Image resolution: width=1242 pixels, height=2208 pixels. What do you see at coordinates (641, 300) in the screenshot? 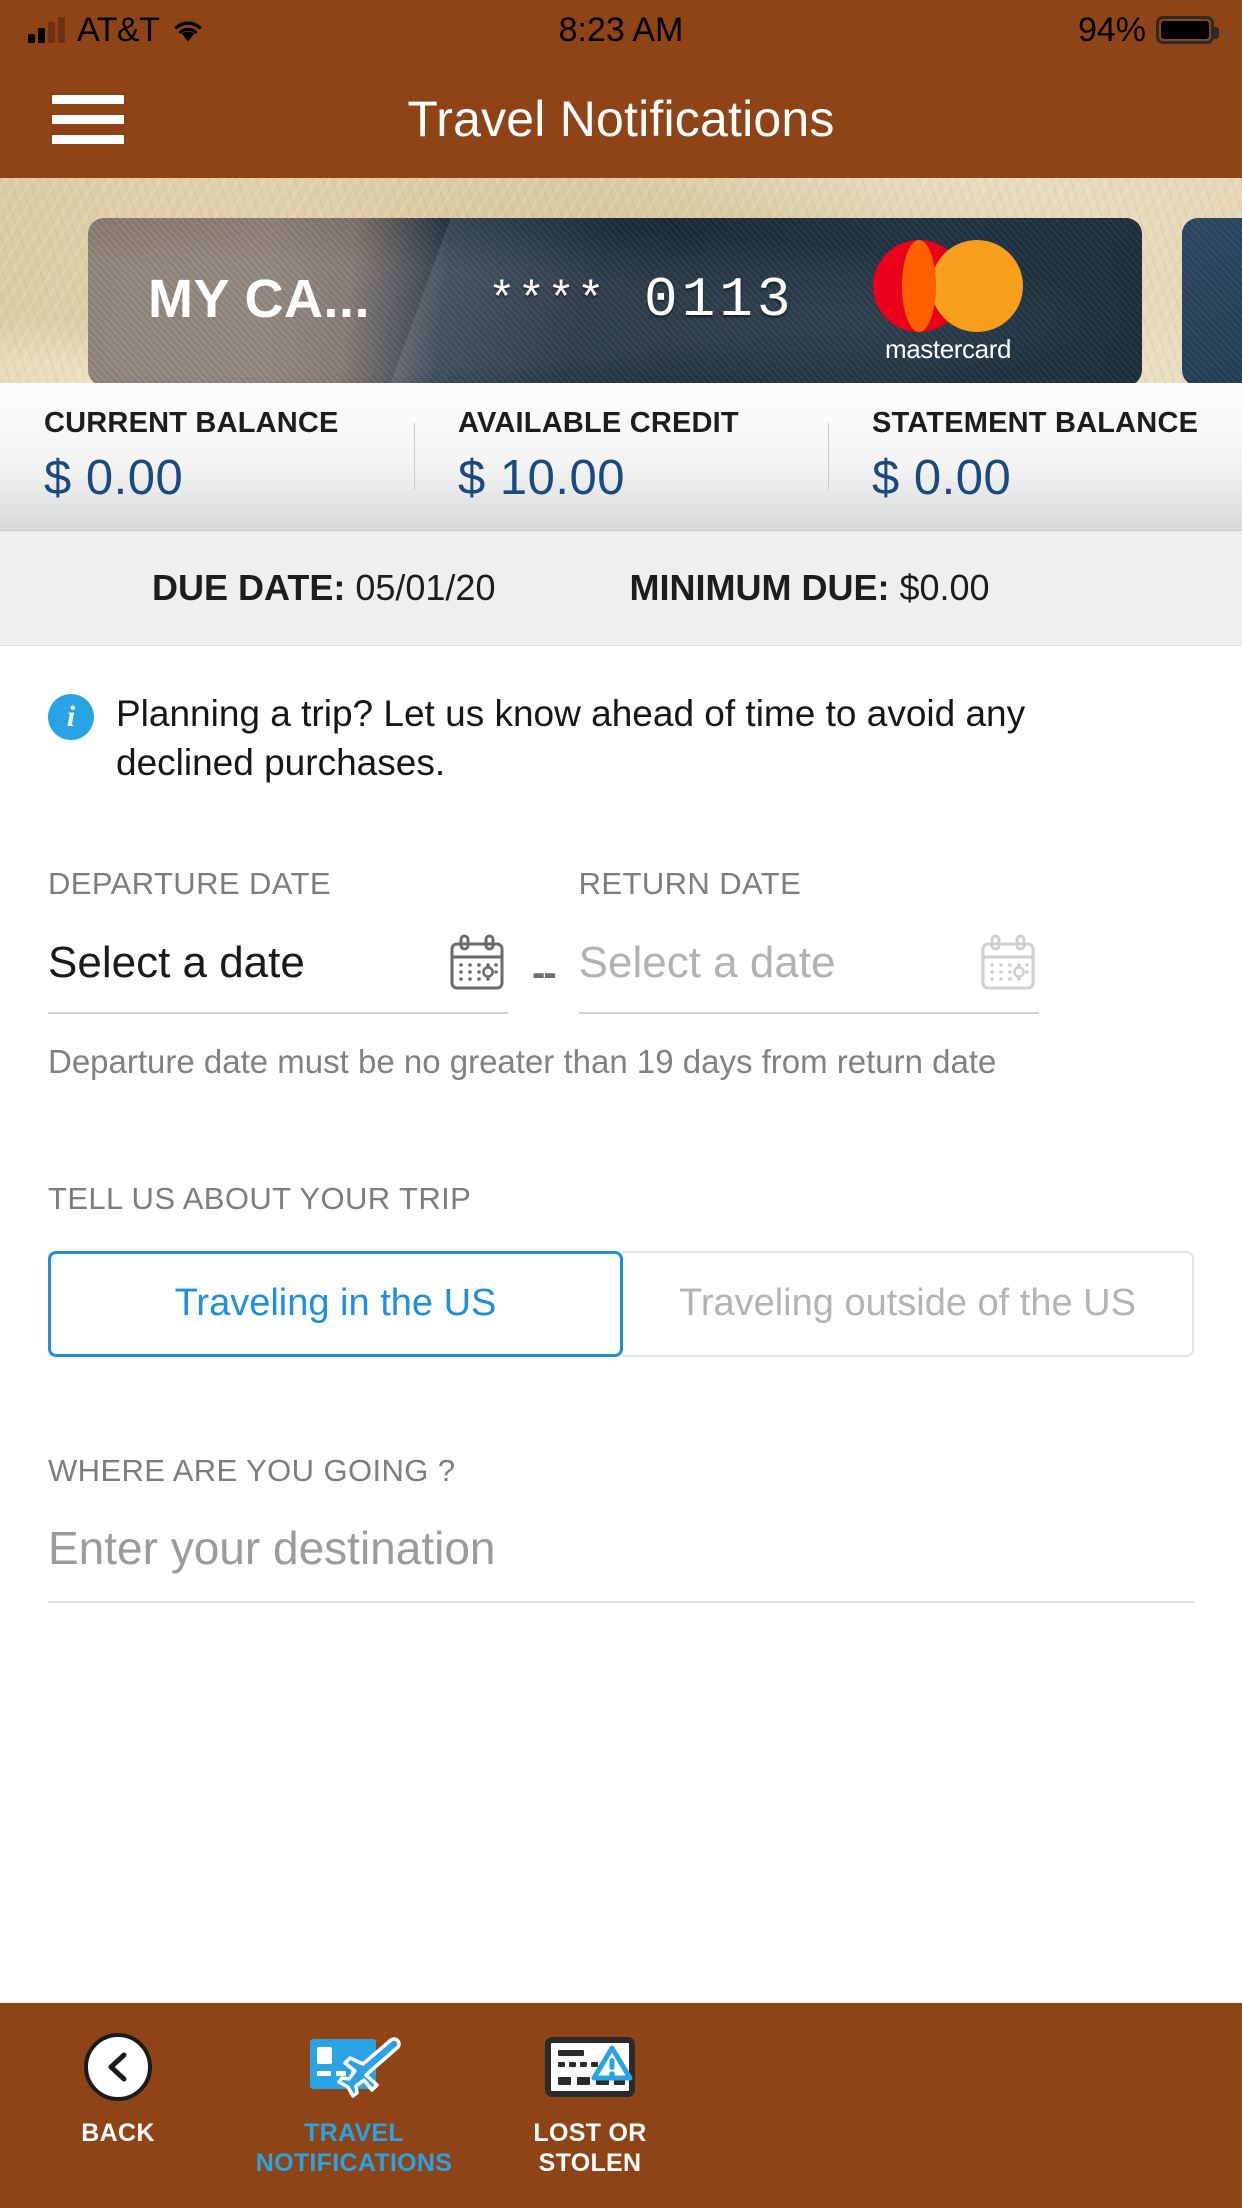
I see `card-number: **** 0113` at bounding box center [641, 300].